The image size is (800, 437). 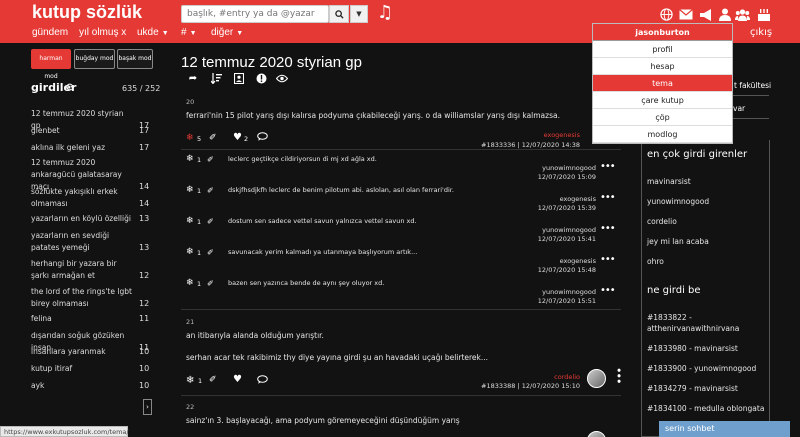 What do you see at coordinates (359, 14) in the screenshot?
I see `search-options-button: ▼` at bounding box center [359, 14].